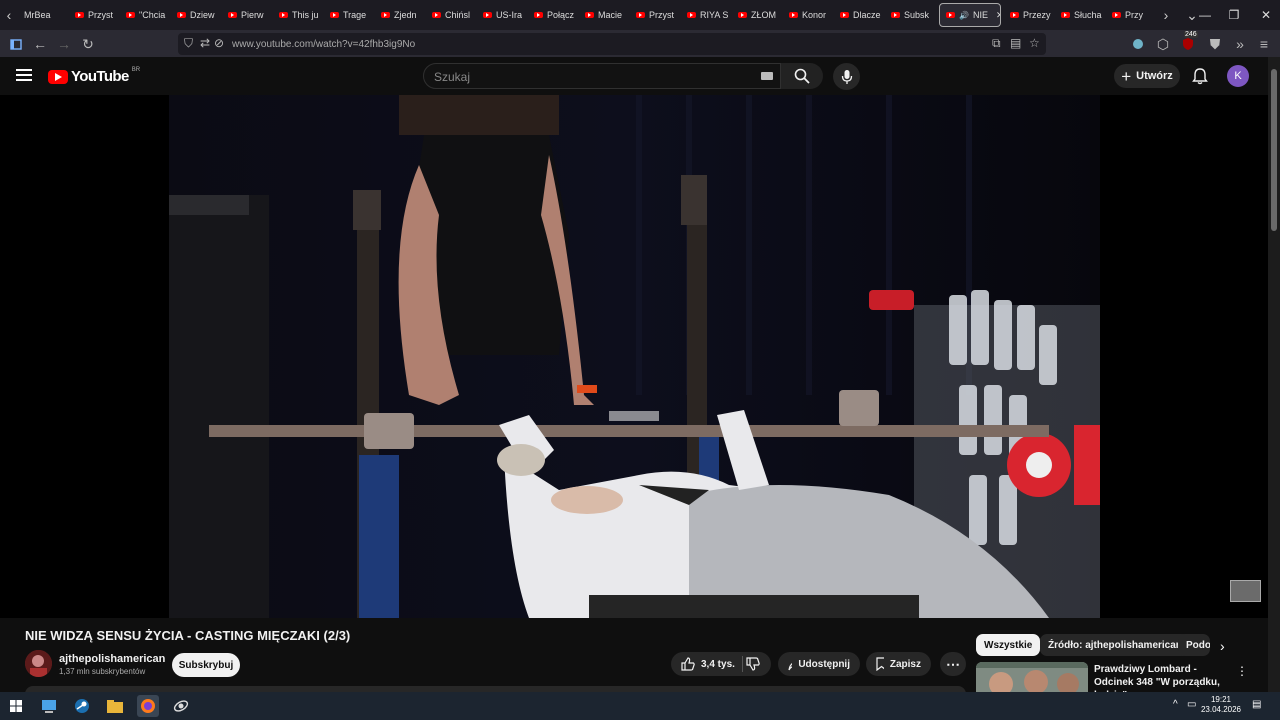 The width and height of the screenshot is (1280, 720). I want to click on browser-tab: Subsk, so click(910, 15).